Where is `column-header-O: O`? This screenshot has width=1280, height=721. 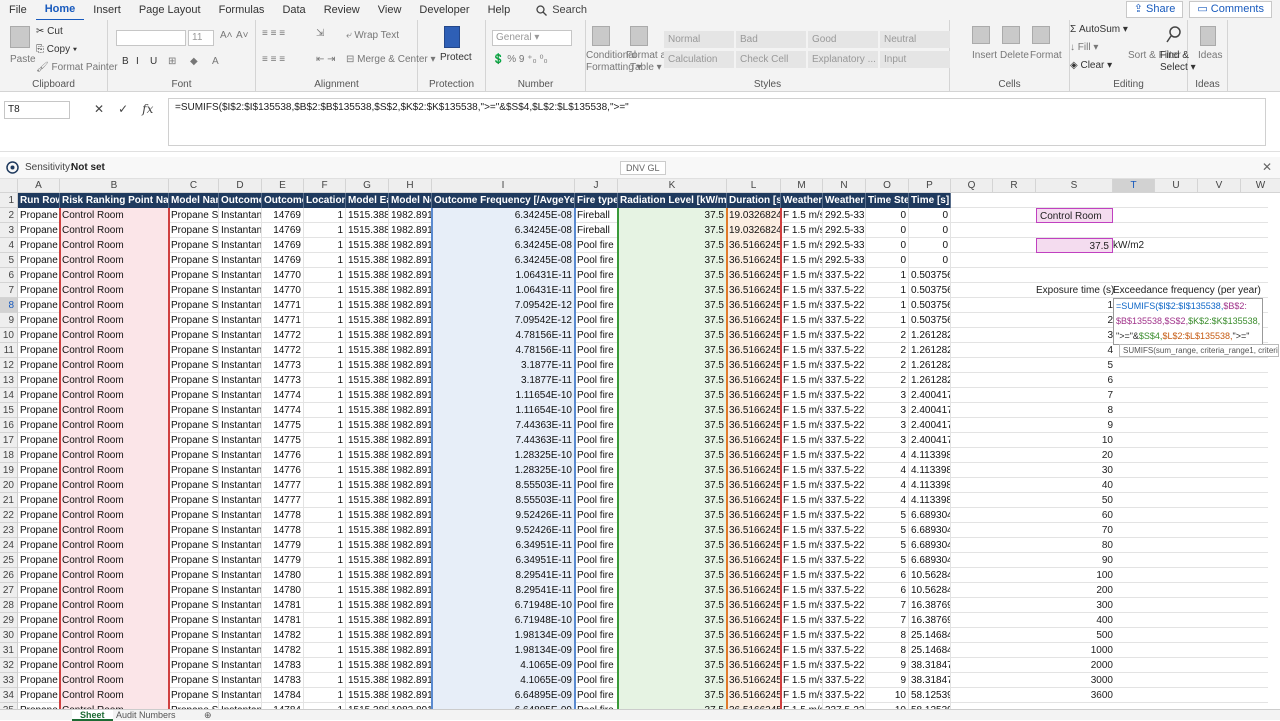
column-header-O: O is located at coordinates (887, 186).